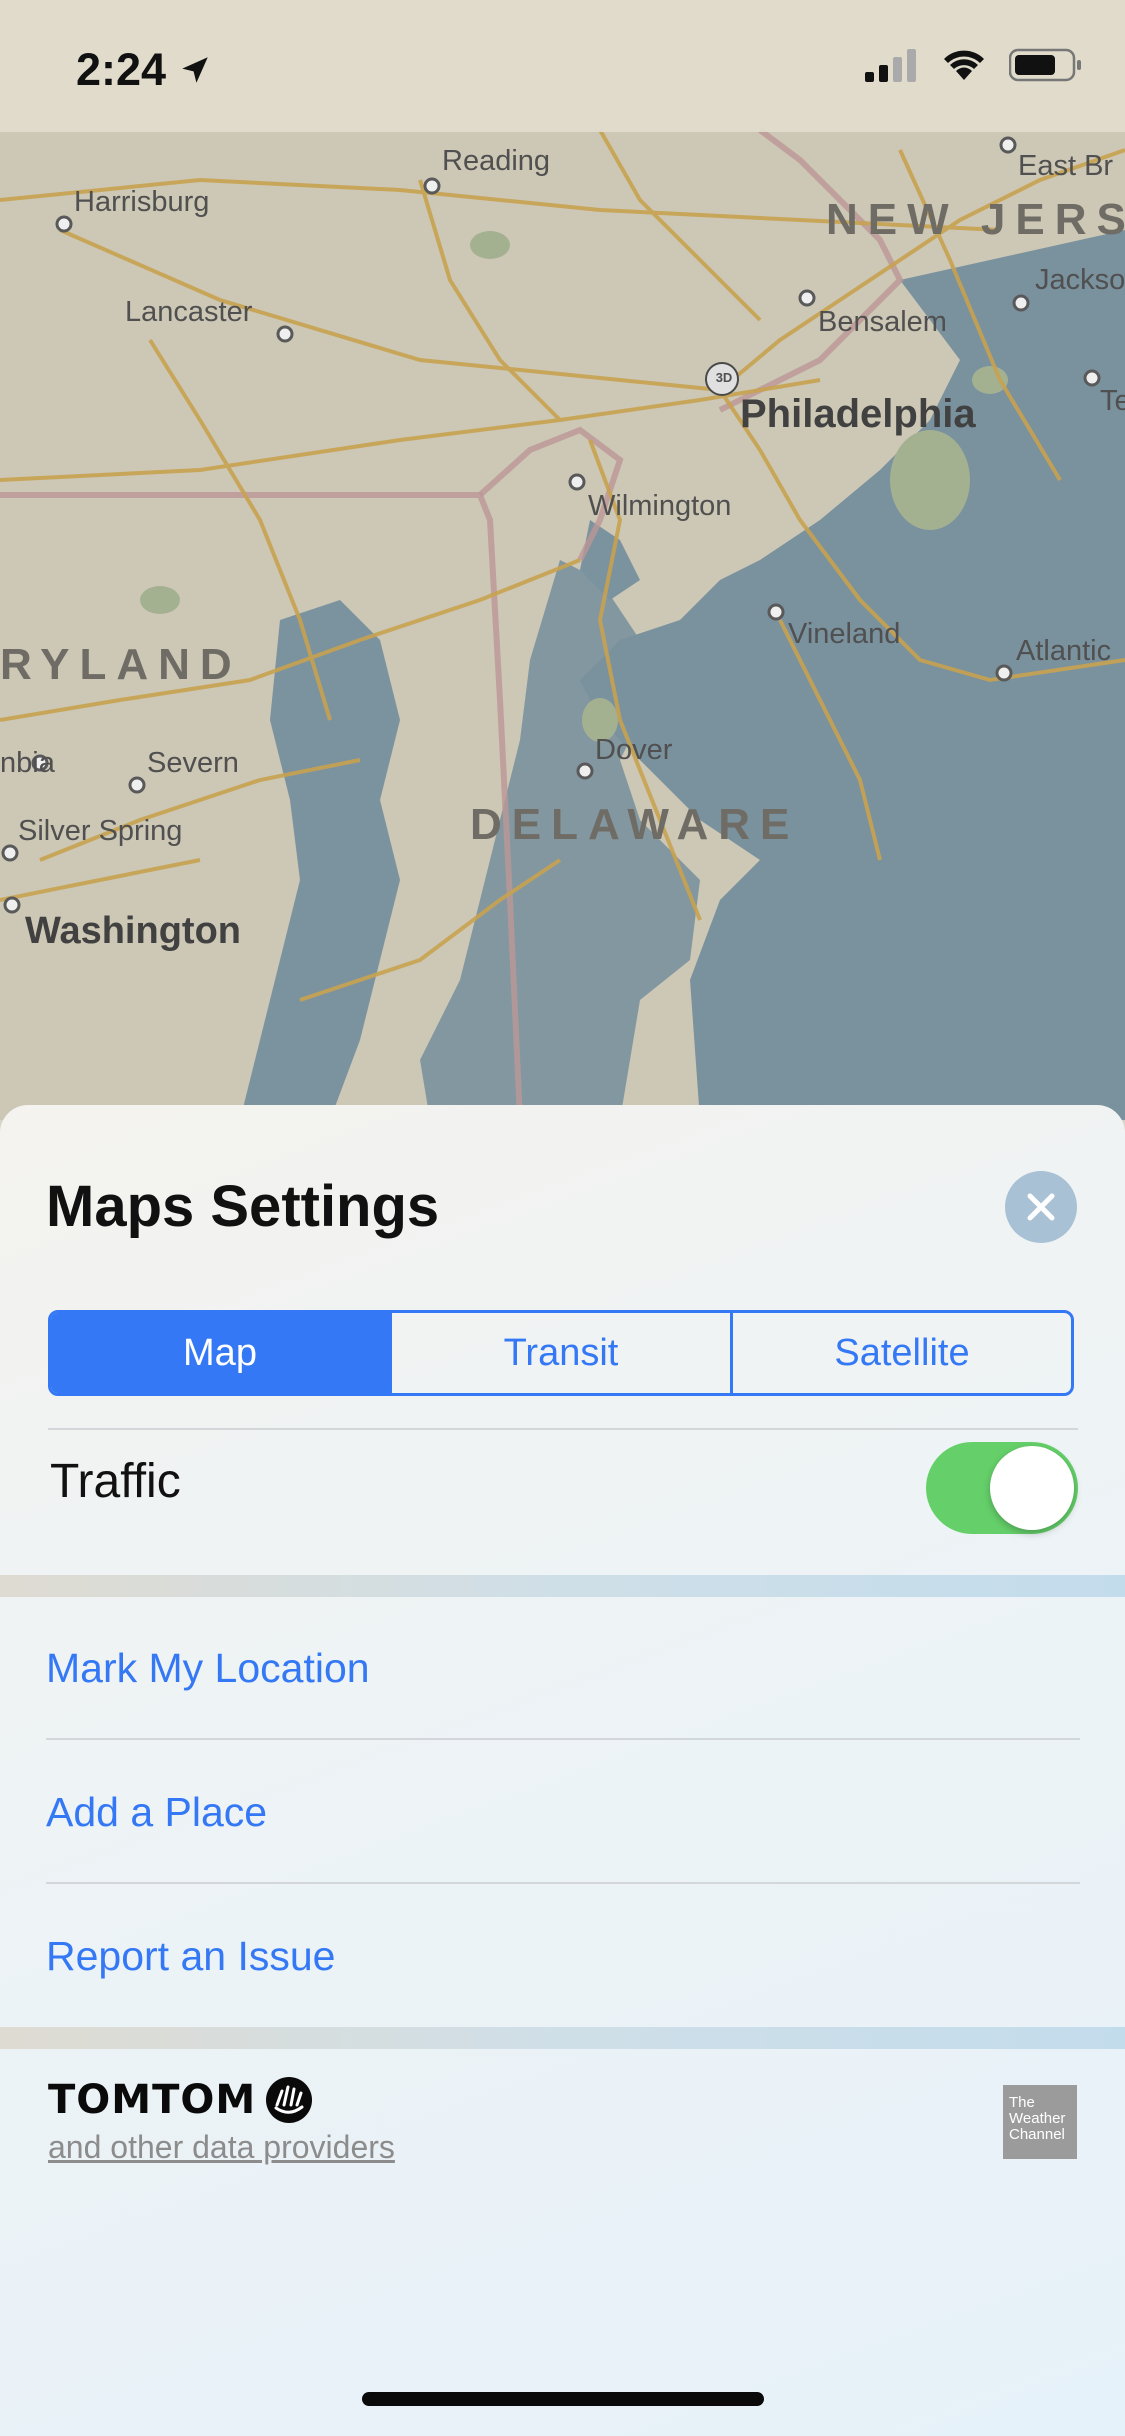 The height and width of the screenshot is (2436, 1125). Describe the element at coordinates (243, 1206) in the screenshot. I see `sheet-title: Maps Settings` at that location.